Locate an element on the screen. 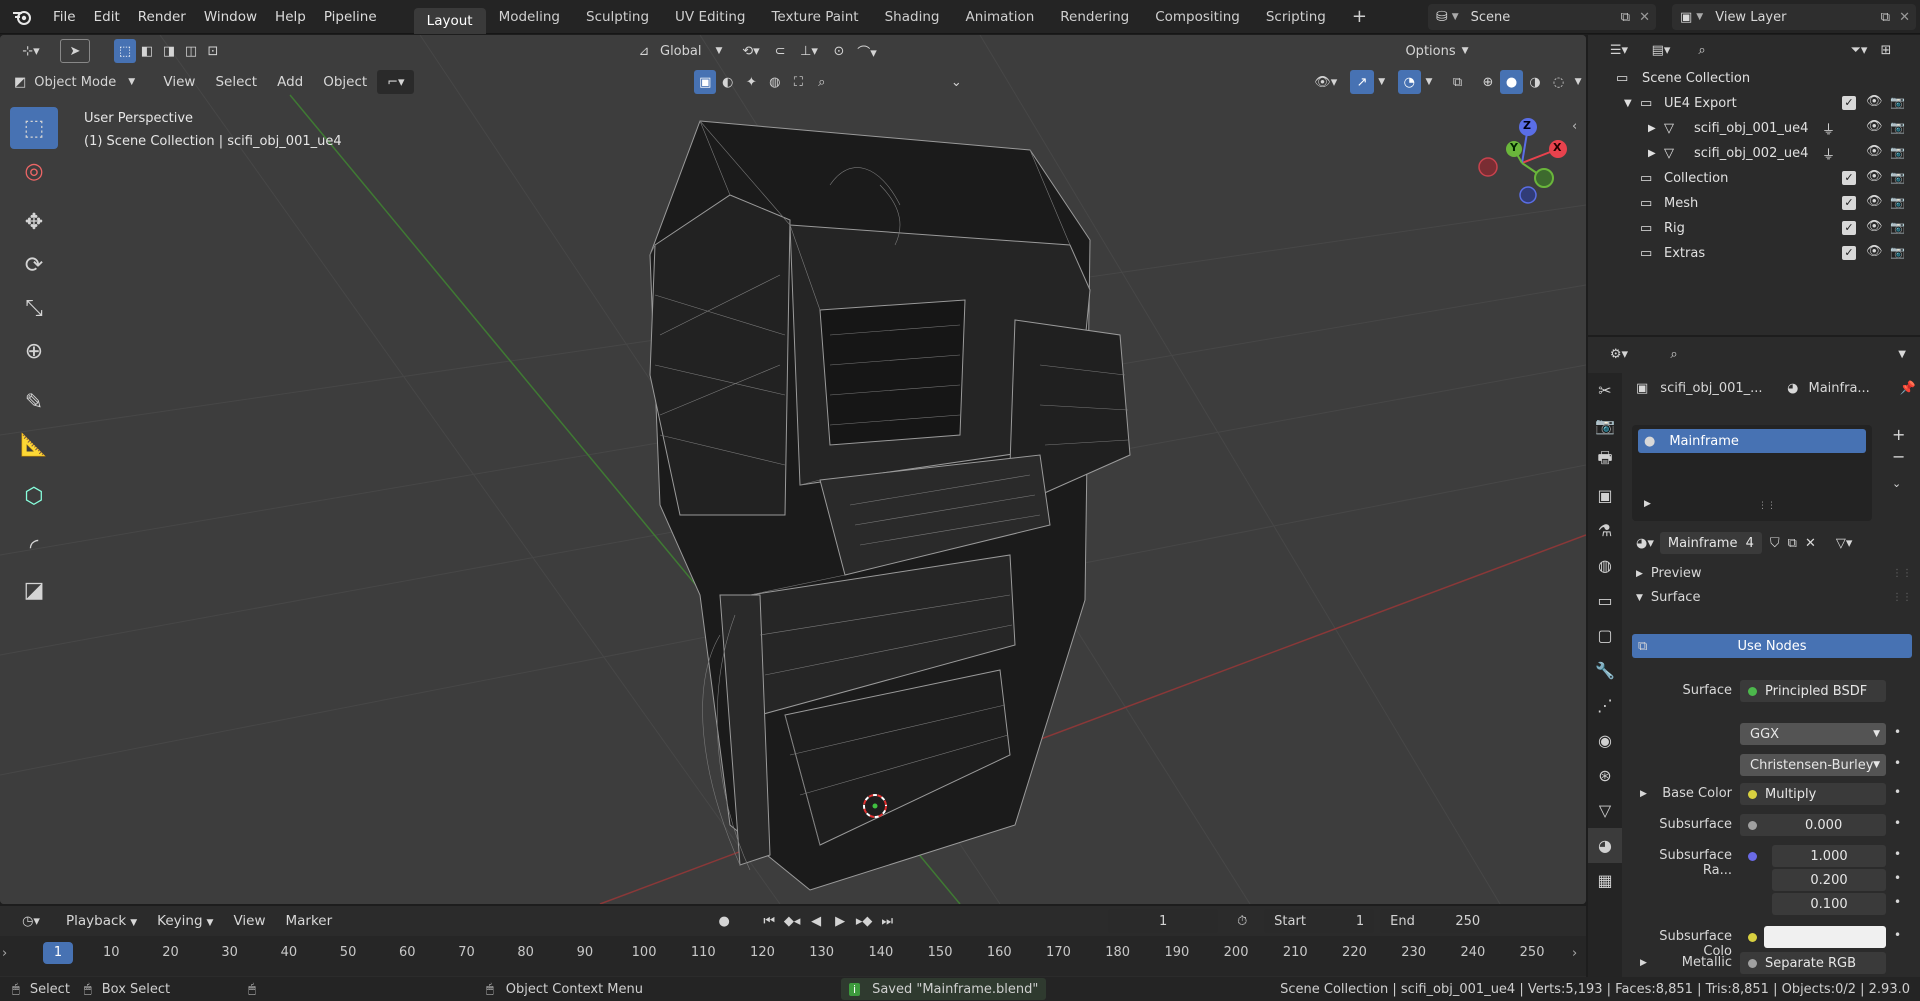 The image size is (1920, 1001). jump-start-icon: ⏮ is located at coordinates (769, 921).